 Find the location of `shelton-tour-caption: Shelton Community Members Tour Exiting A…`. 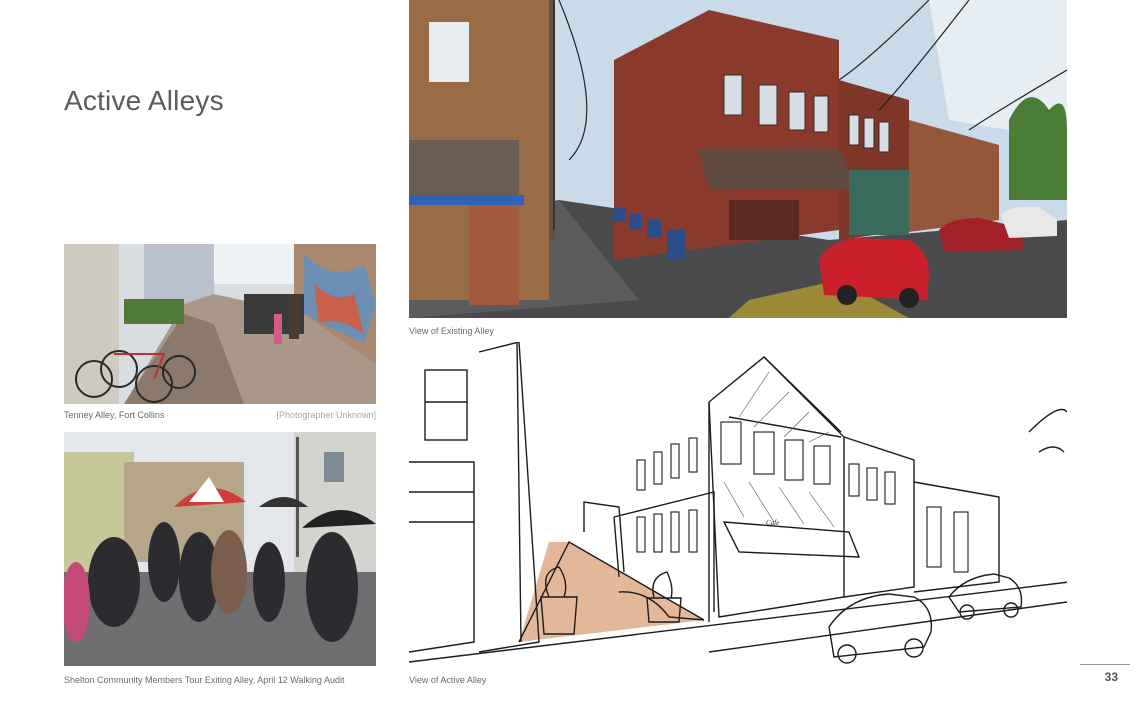

shelton-tour-caption: Shelton Community Members Tour Exiting A… is located at coordinates (204, 680).